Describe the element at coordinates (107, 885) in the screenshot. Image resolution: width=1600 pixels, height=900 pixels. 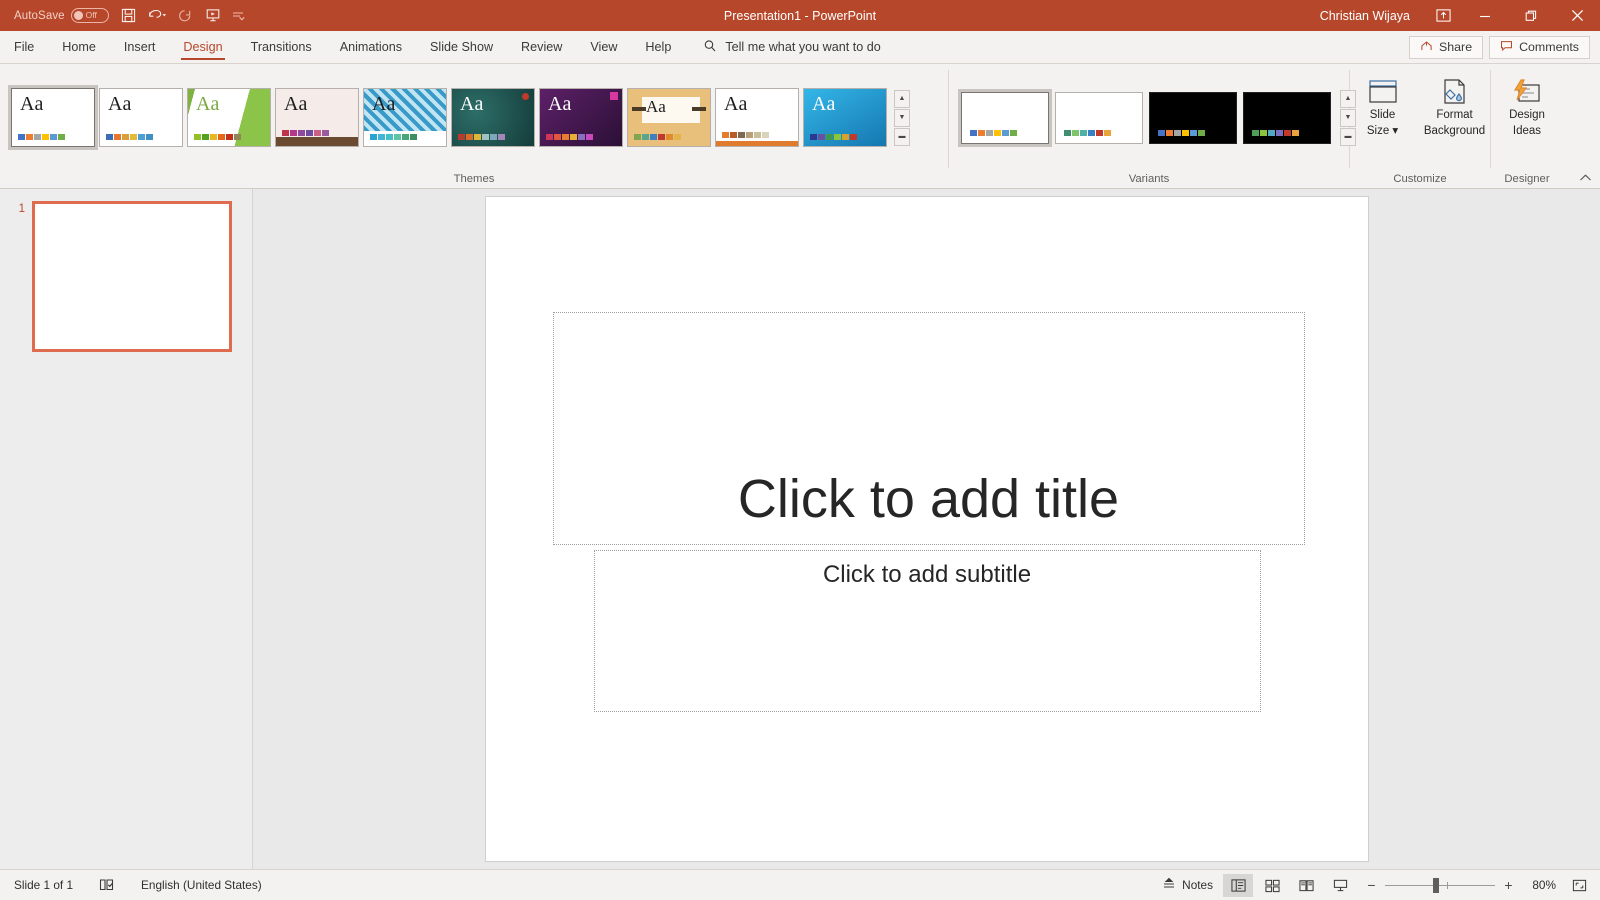
I see `spellcheck-icon` at that location.